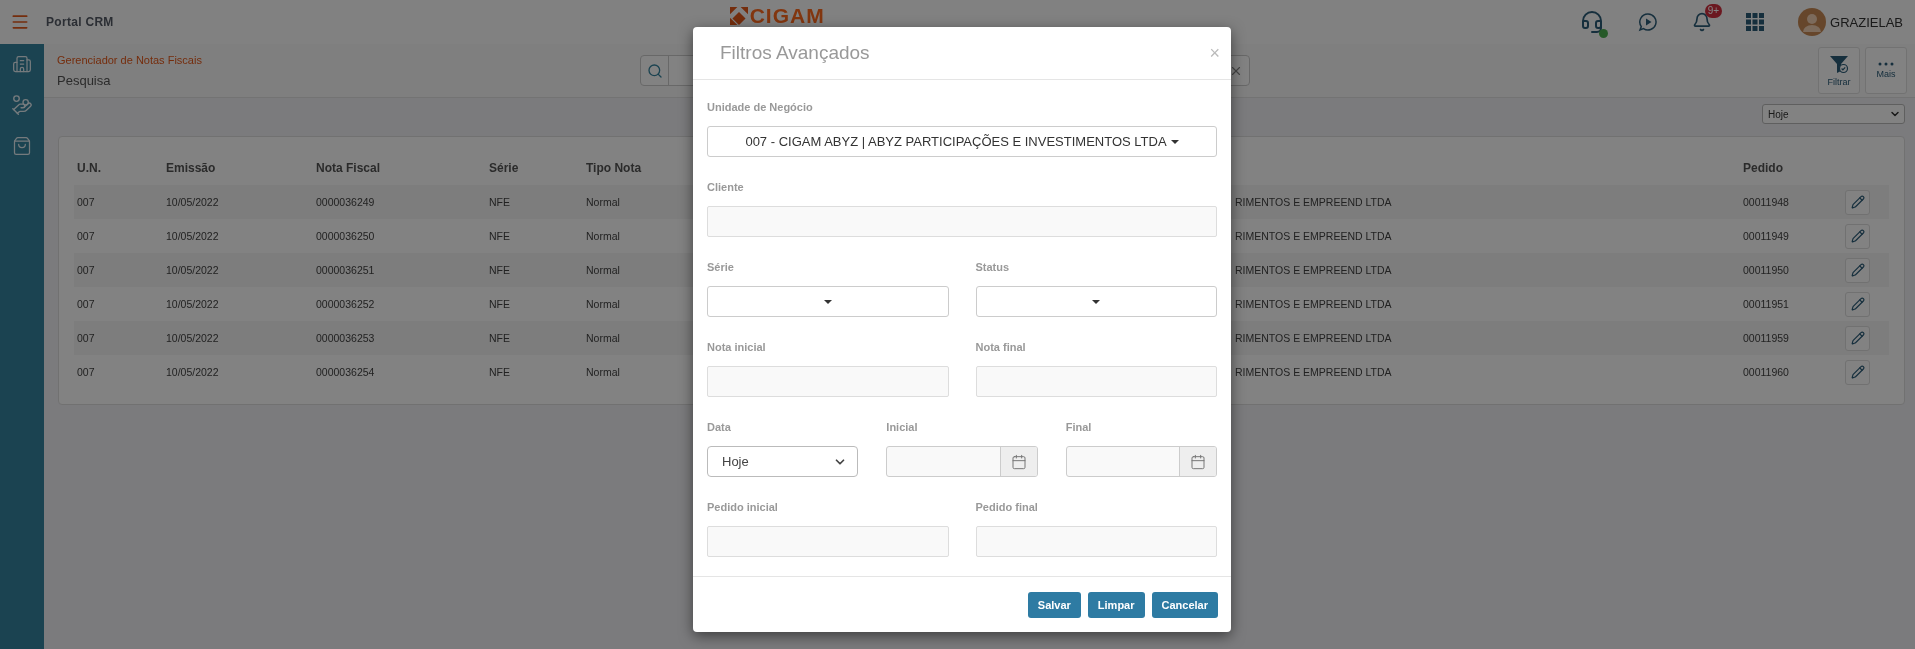  What do you see at coordinates (721, 267) in the screenshot?
I see `field-label: Série` at bounding box center [721, 267].